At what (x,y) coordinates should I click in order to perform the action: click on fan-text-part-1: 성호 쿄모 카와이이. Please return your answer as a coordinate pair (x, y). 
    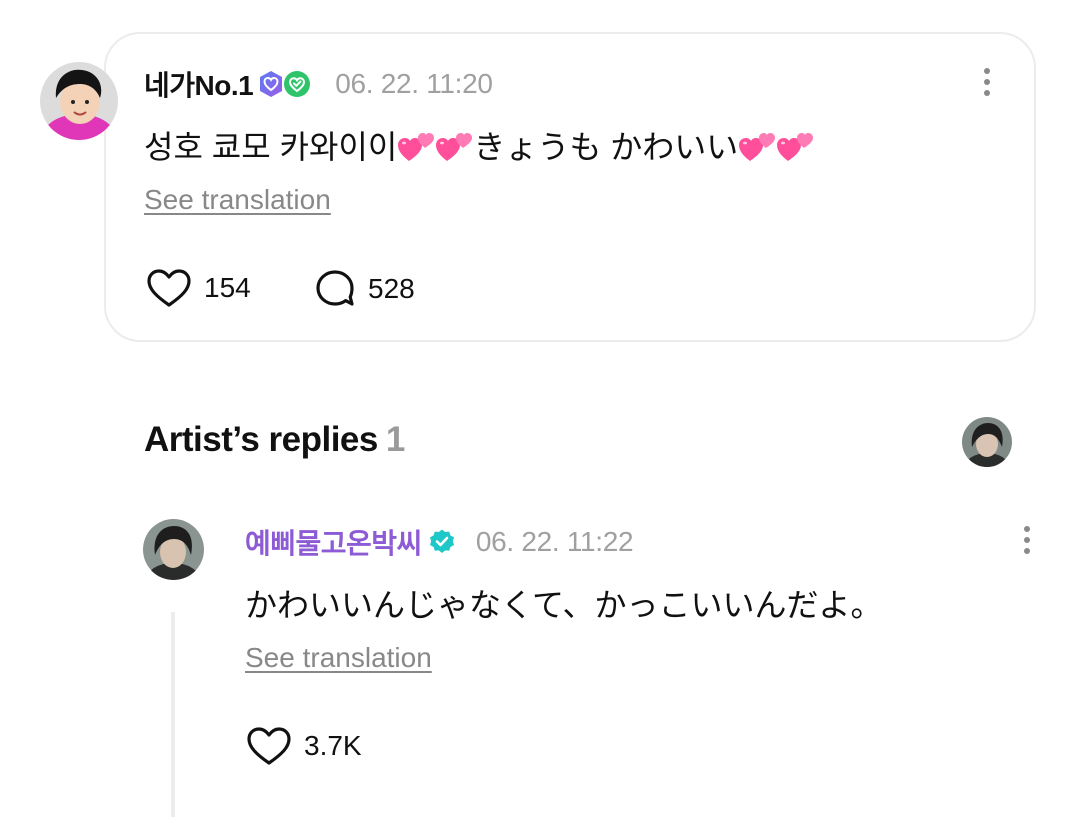
    Looking at the image, I should click on (271, 147).